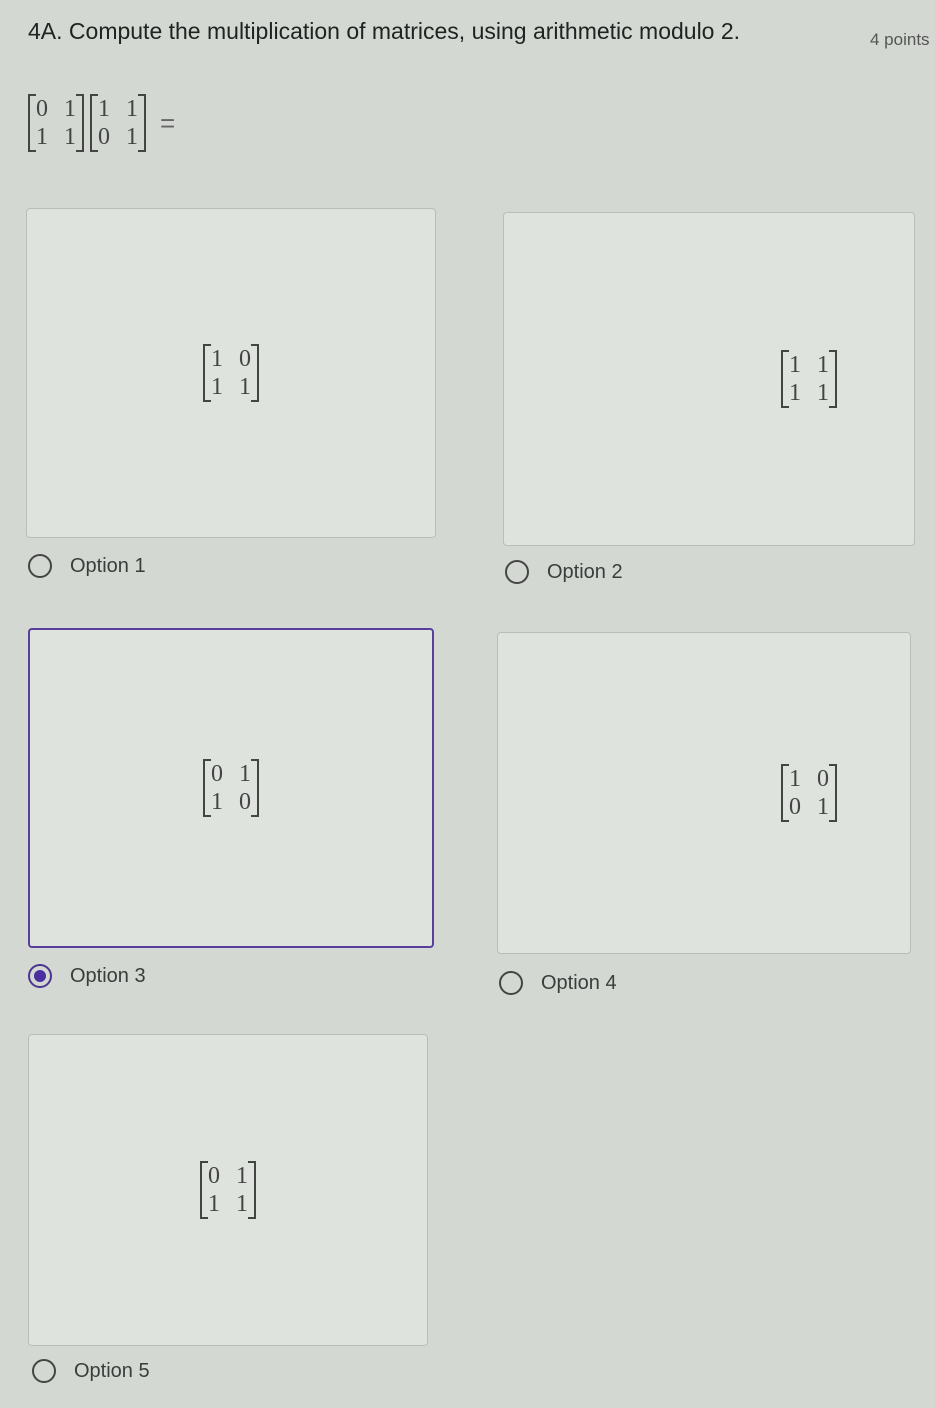 The image size is (935, 1408). I want to click on option-1-radio, so click(40, 566).